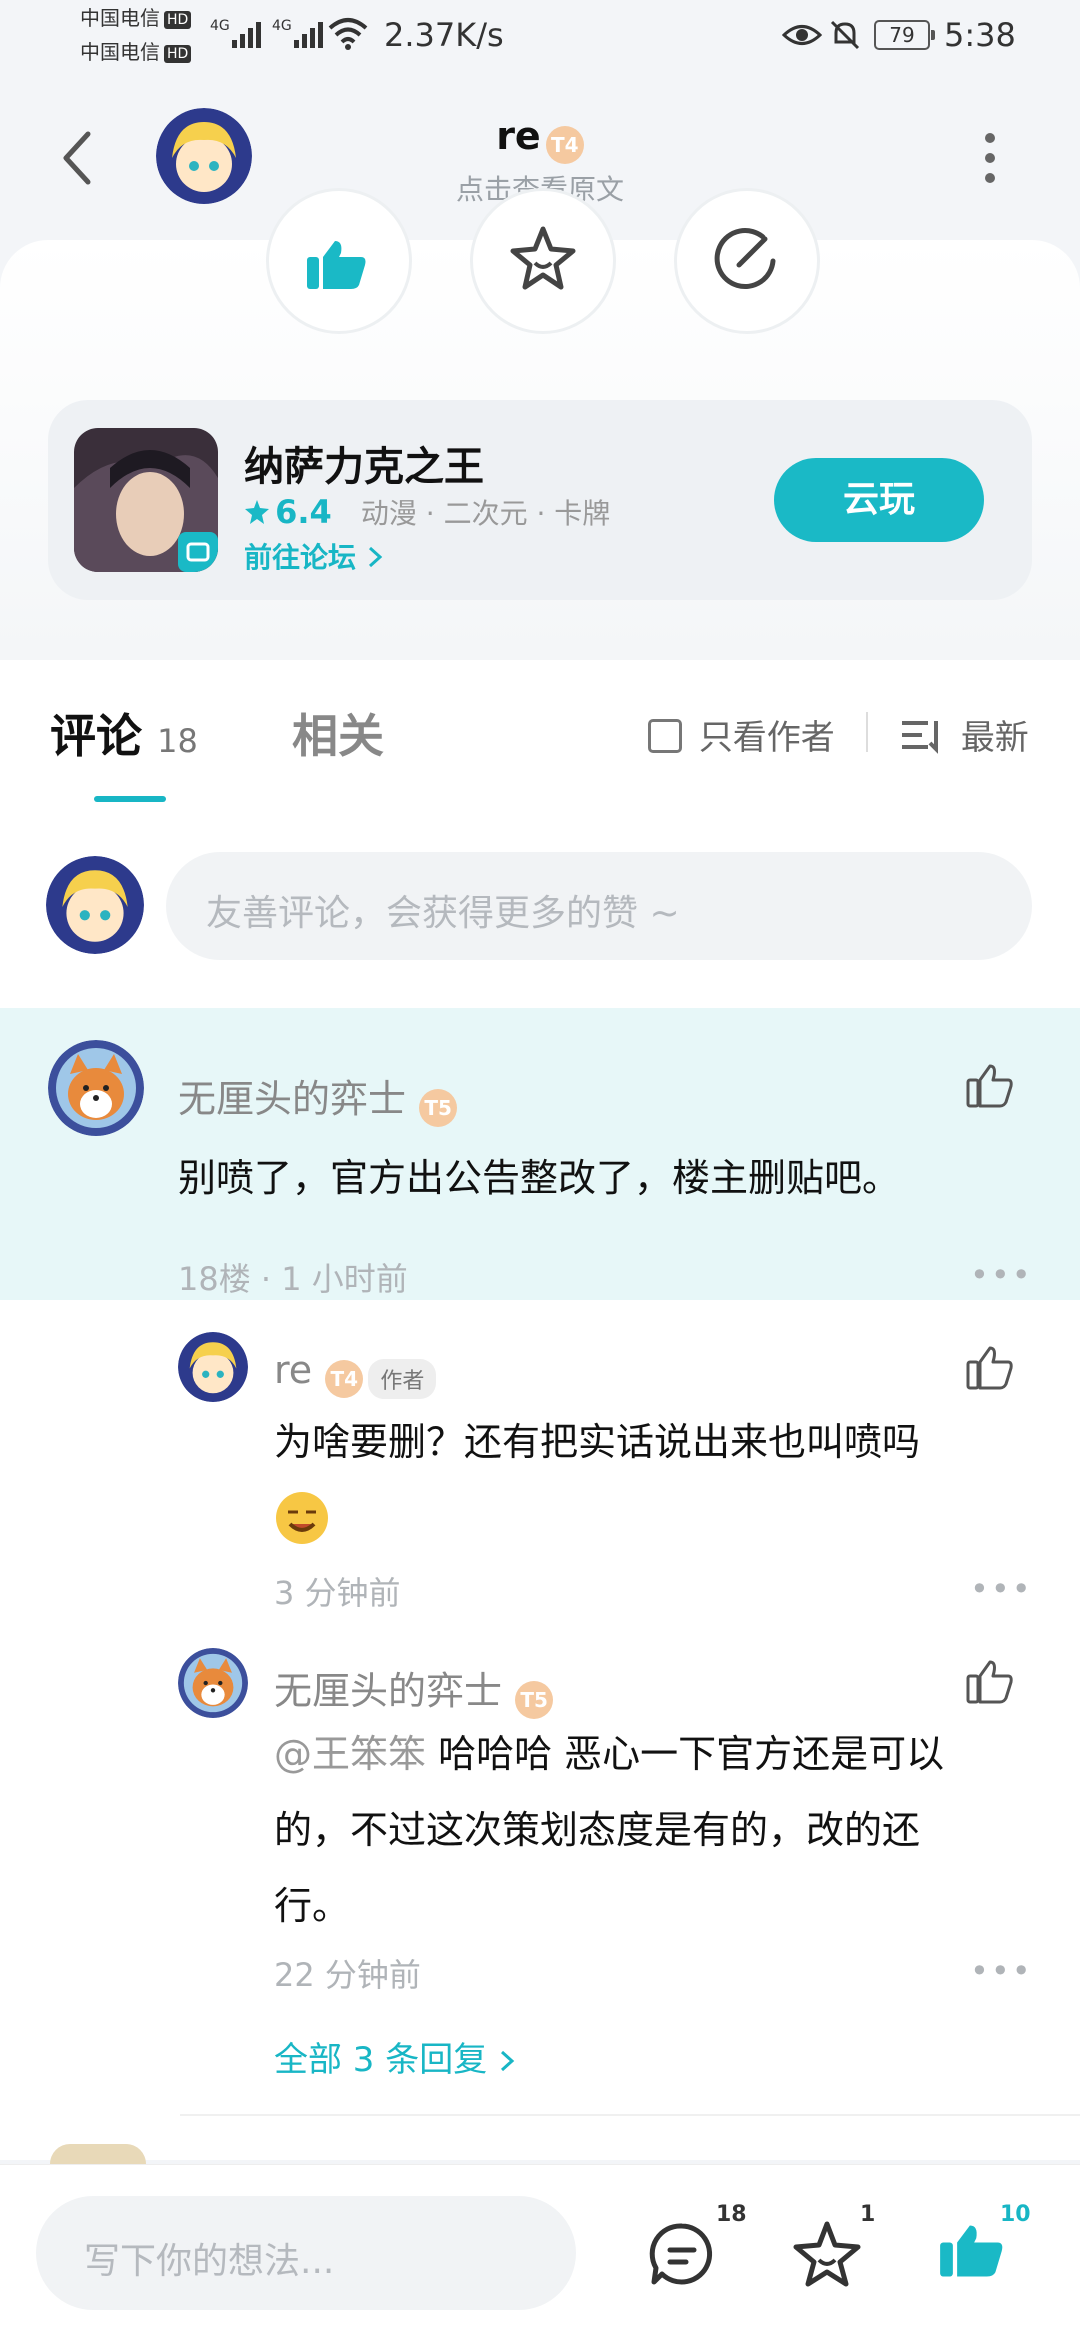 The width and height of the screenshot is (1080, 2341). I want to click on like-button, so click(972, 2253).